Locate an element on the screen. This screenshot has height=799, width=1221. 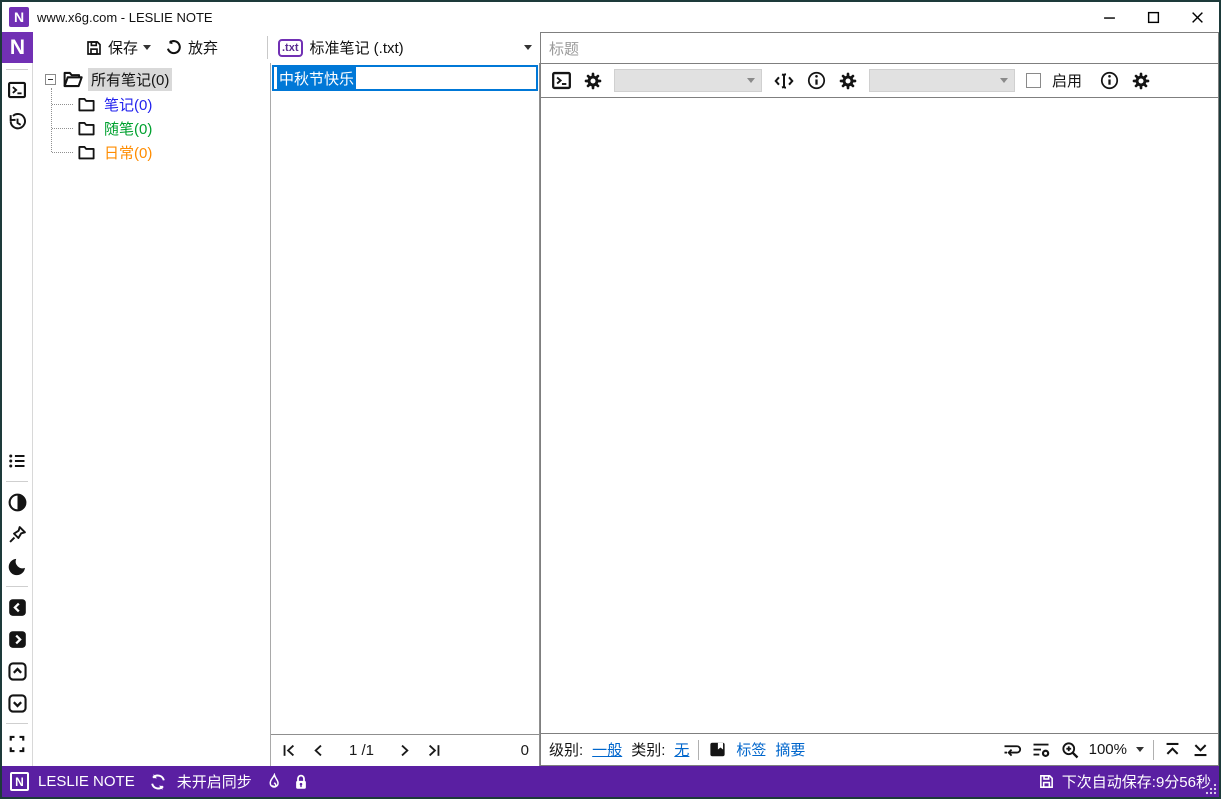
pin-button is located at coordinates (17, 534).